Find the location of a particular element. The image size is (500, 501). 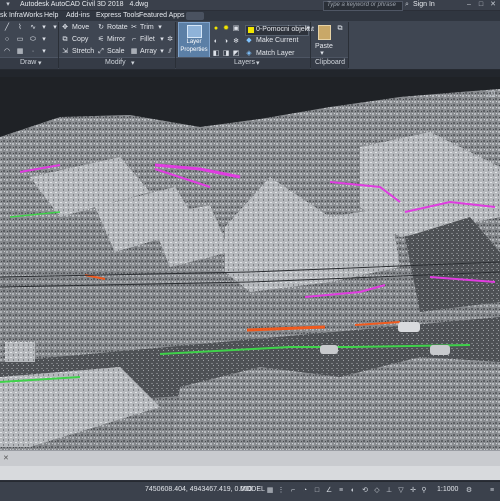

polyline-icon: ⌇ is located at coordinates (20, 28).